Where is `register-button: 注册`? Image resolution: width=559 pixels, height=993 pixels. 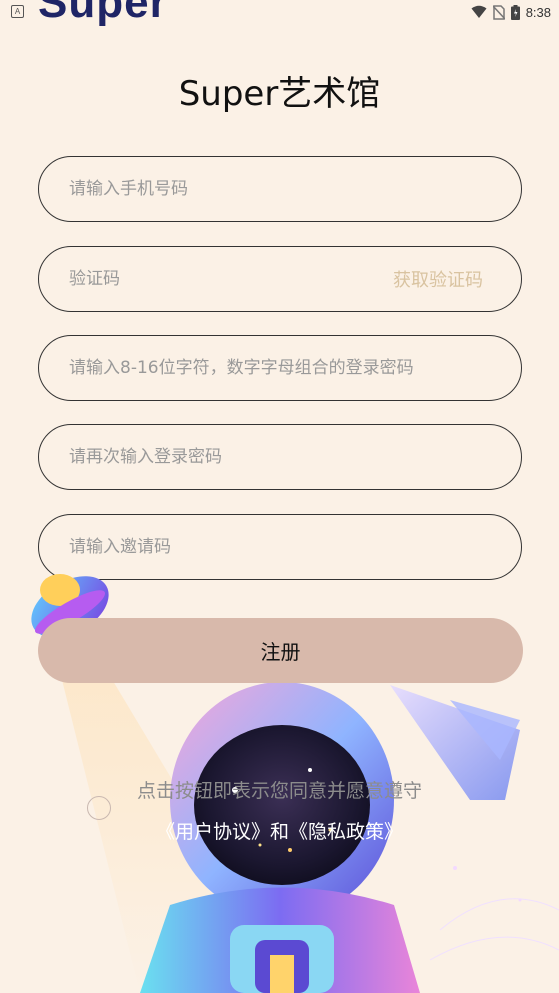
register-button: 注册 is located at coordinates (280, 650).